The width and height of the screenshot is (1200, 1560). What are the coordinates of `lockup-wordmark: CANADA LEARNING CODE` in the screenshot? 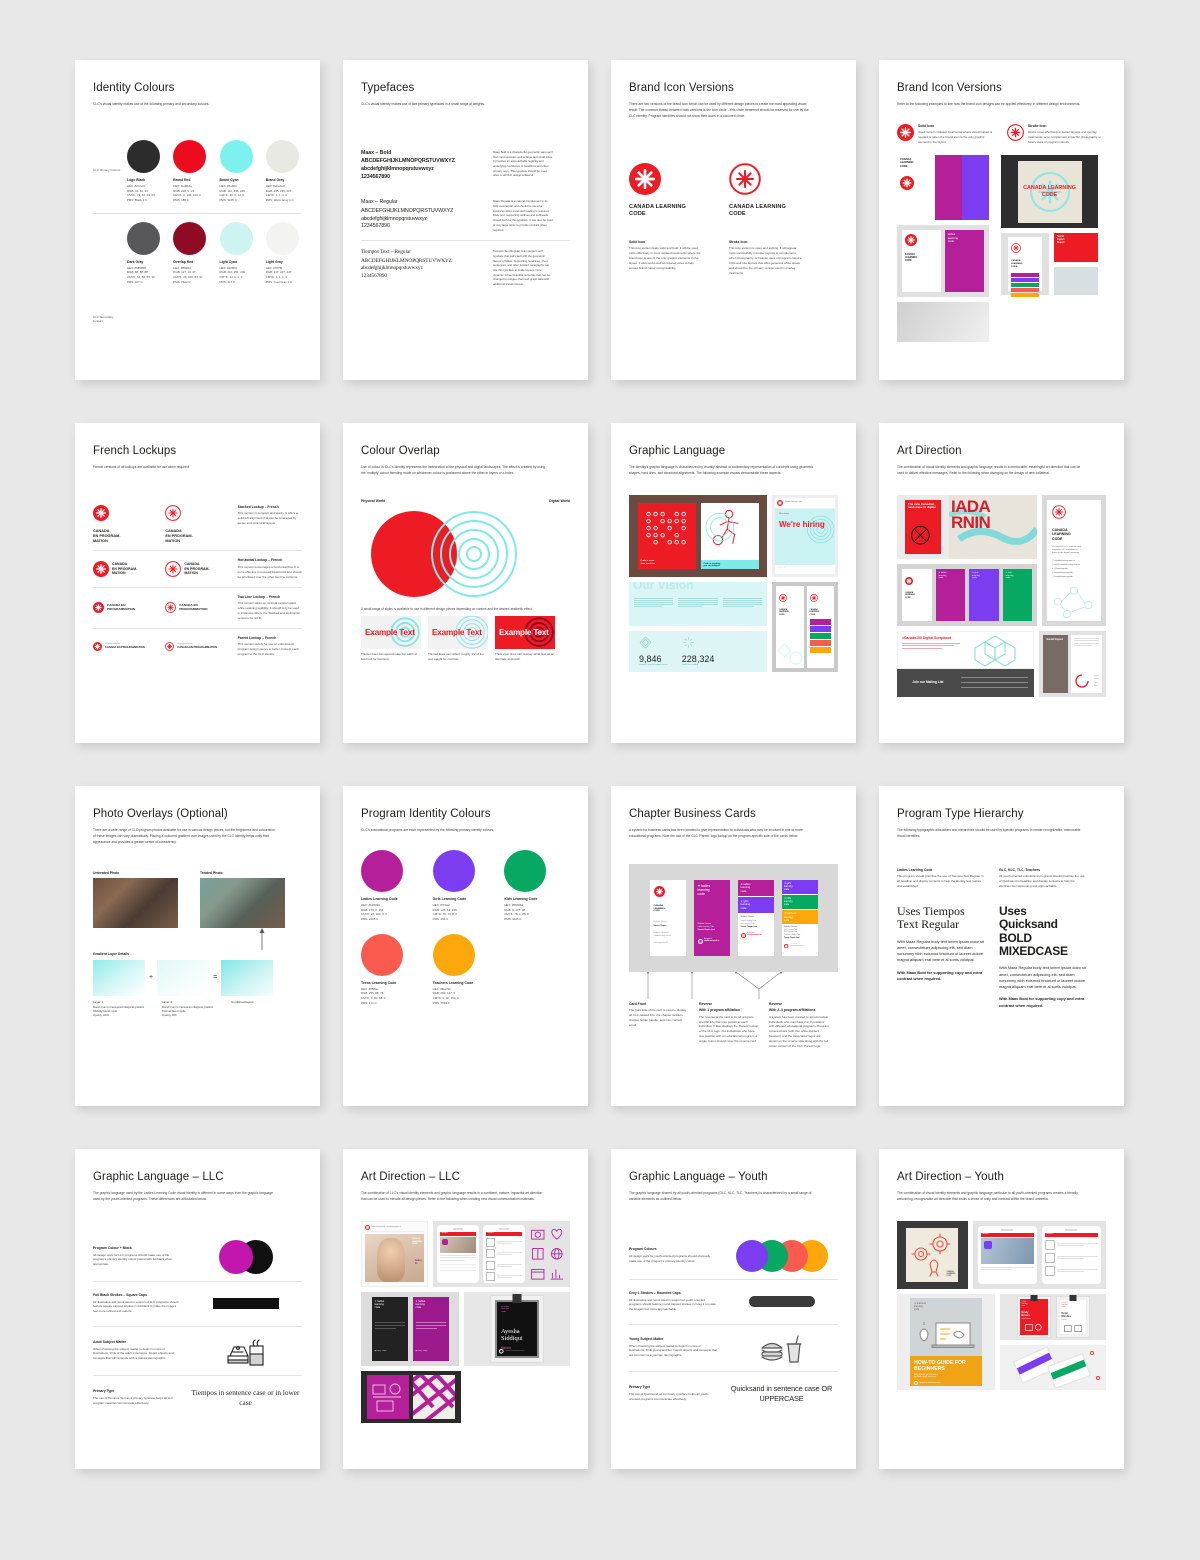 It's located at (658, 210).